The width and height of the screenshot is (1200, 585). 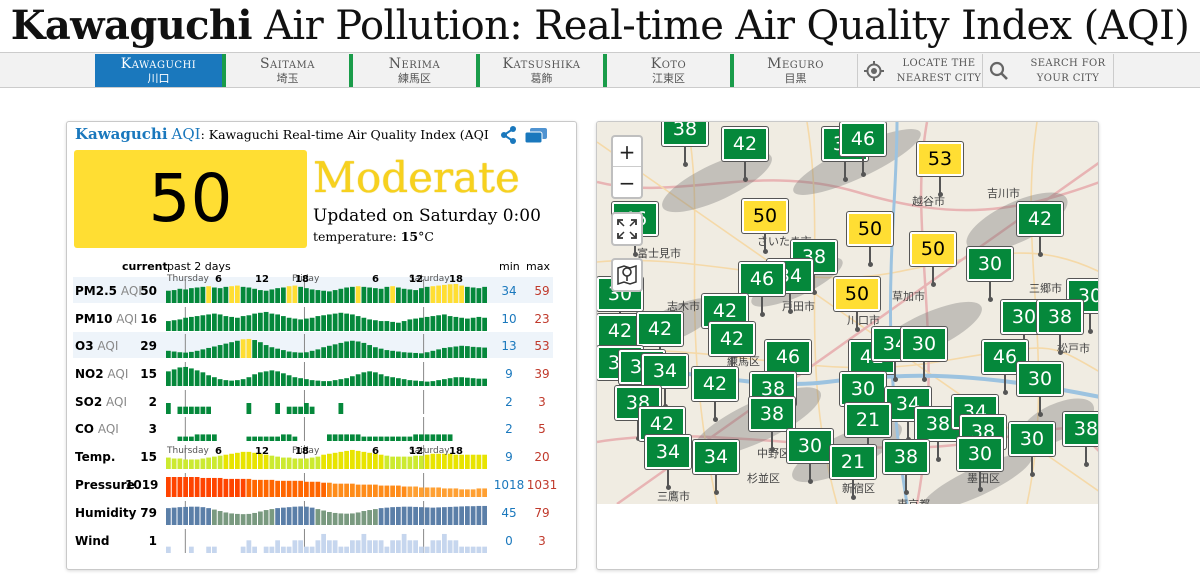 I want to click on marker-aqi-value: 53, so click(x=940, y=159).